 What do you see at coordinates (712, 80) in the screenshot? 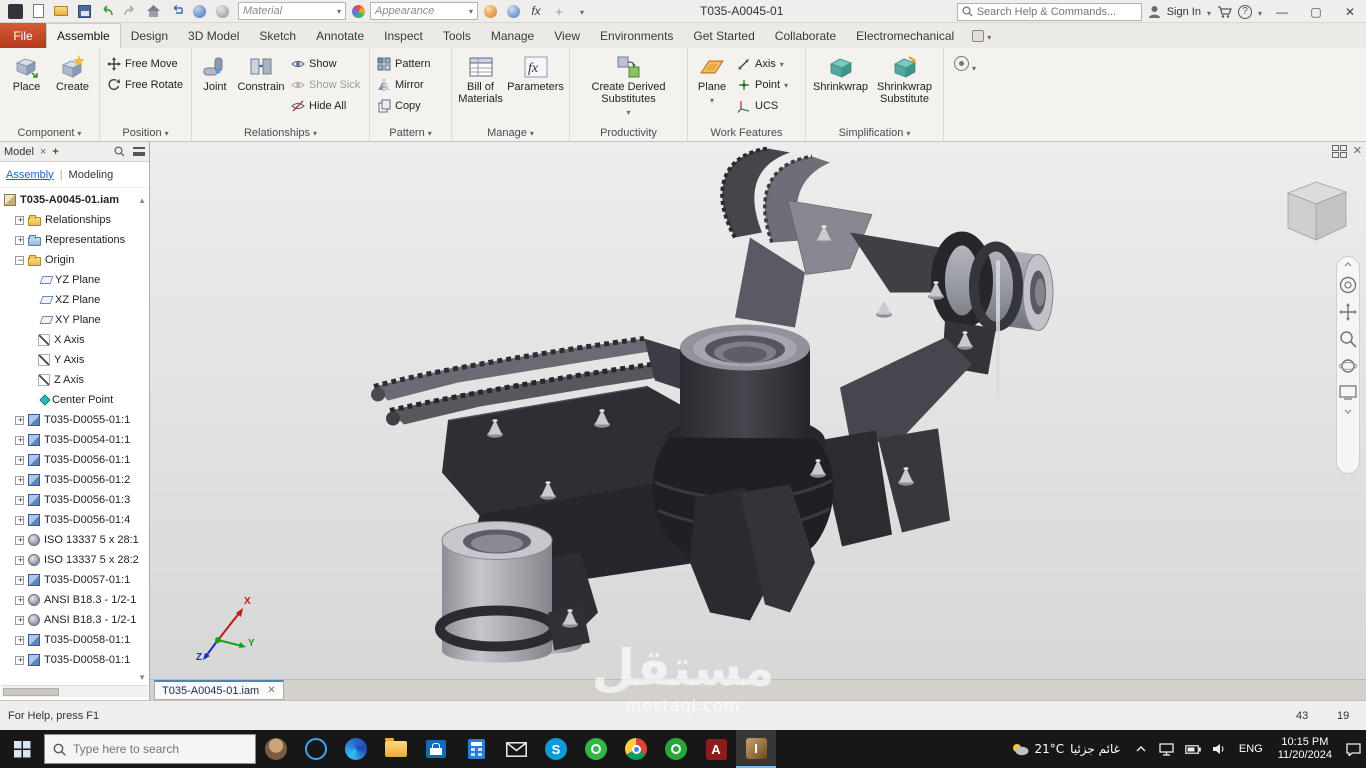
I see `plane-button: Plane` at bounding box center [712, 80].